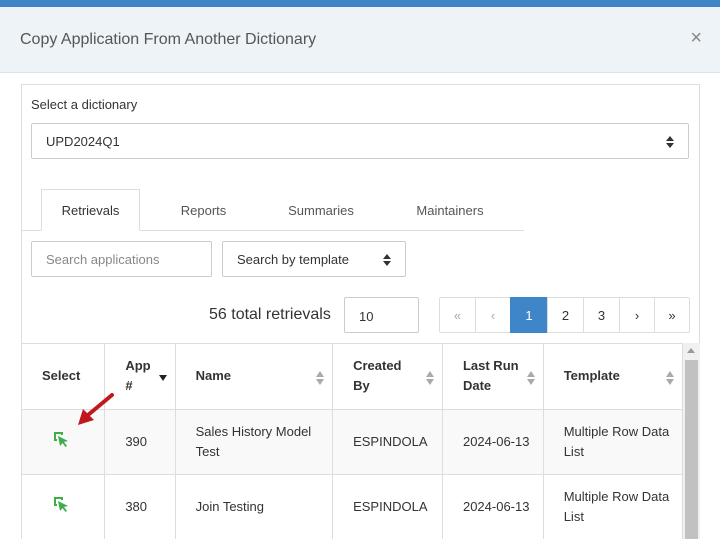 The image size is (720, 539). What do you see at coordinates (162, 378) in the screenshot?
I see `sort-desc-icon` at bounding box center [162, 378].